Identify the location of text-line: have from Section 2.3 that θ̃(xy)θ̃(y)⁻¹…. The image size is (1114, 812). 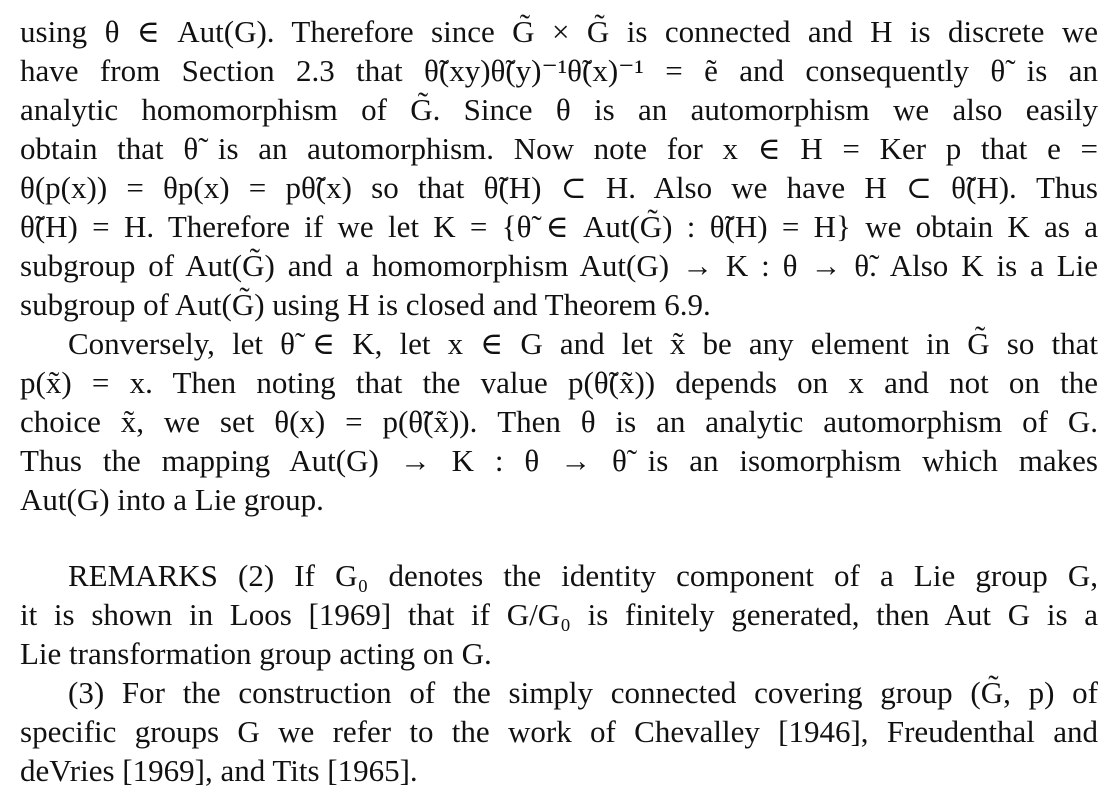
(559, 70).